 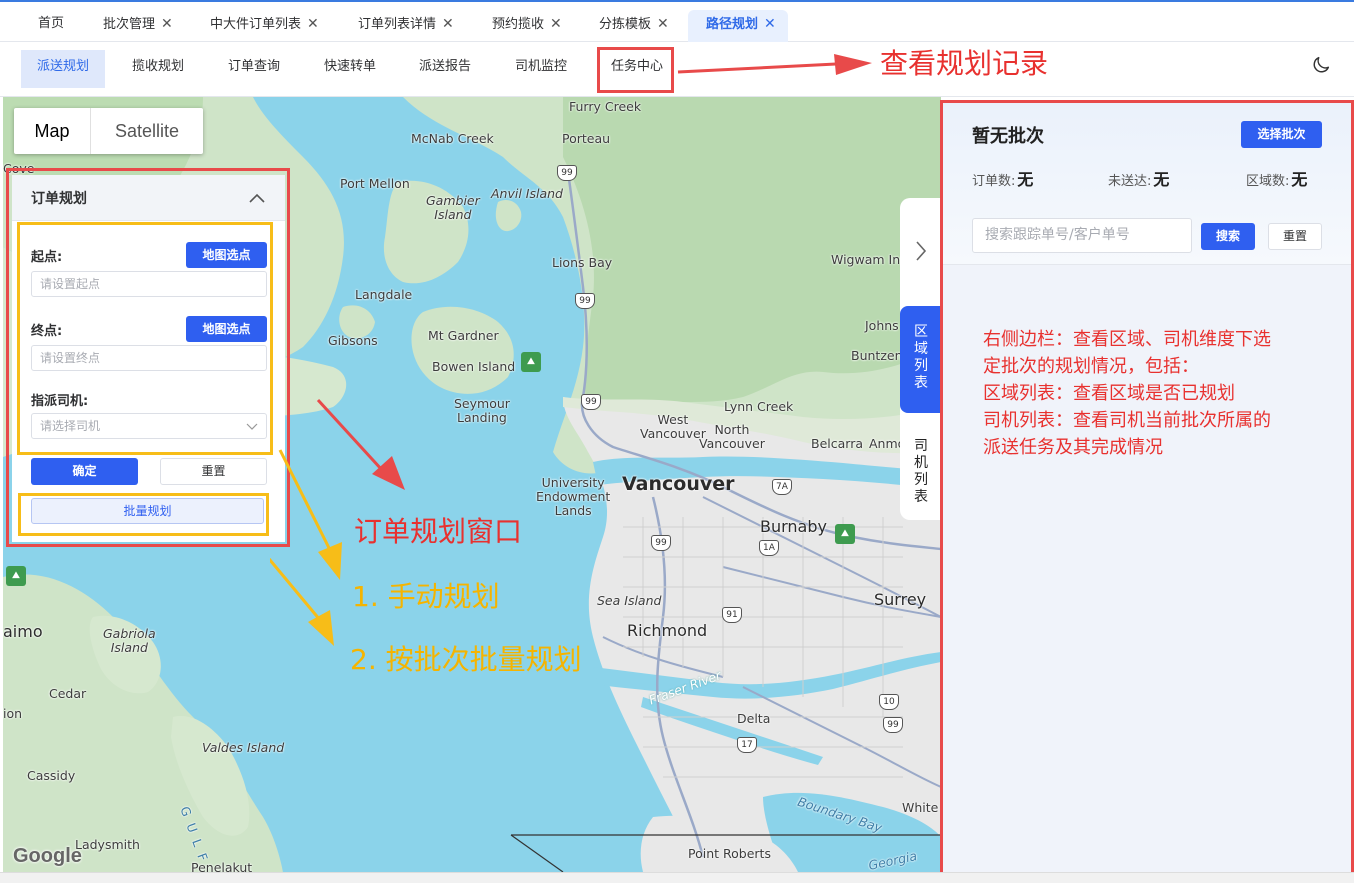 I want to click on highway-shield: 10, so click(x=889, y=702).